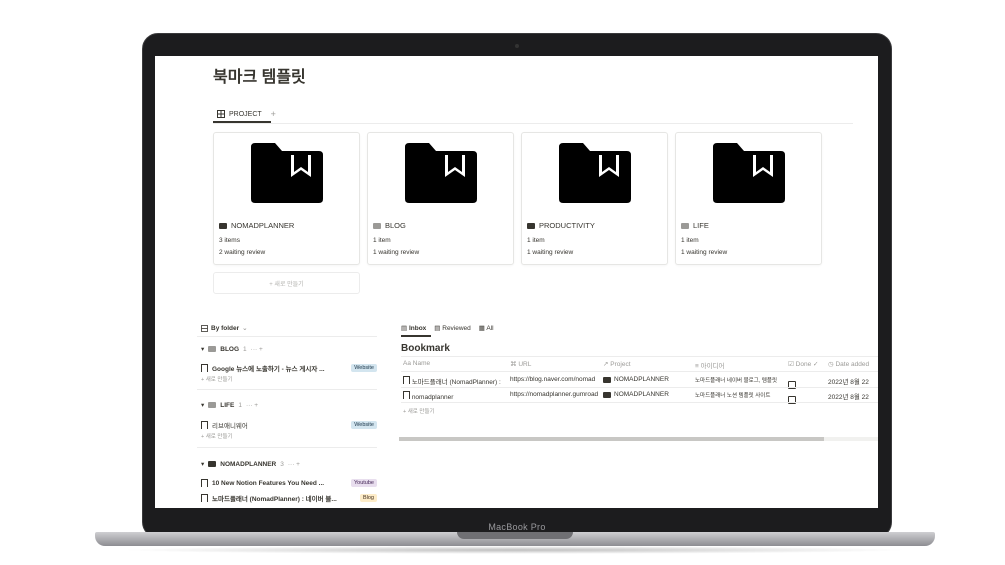  What do you see at coordinates (289, 425) in the screenshot?
I see `list-item: 리브애니웨어 Website` at bounding box center [289, 425].